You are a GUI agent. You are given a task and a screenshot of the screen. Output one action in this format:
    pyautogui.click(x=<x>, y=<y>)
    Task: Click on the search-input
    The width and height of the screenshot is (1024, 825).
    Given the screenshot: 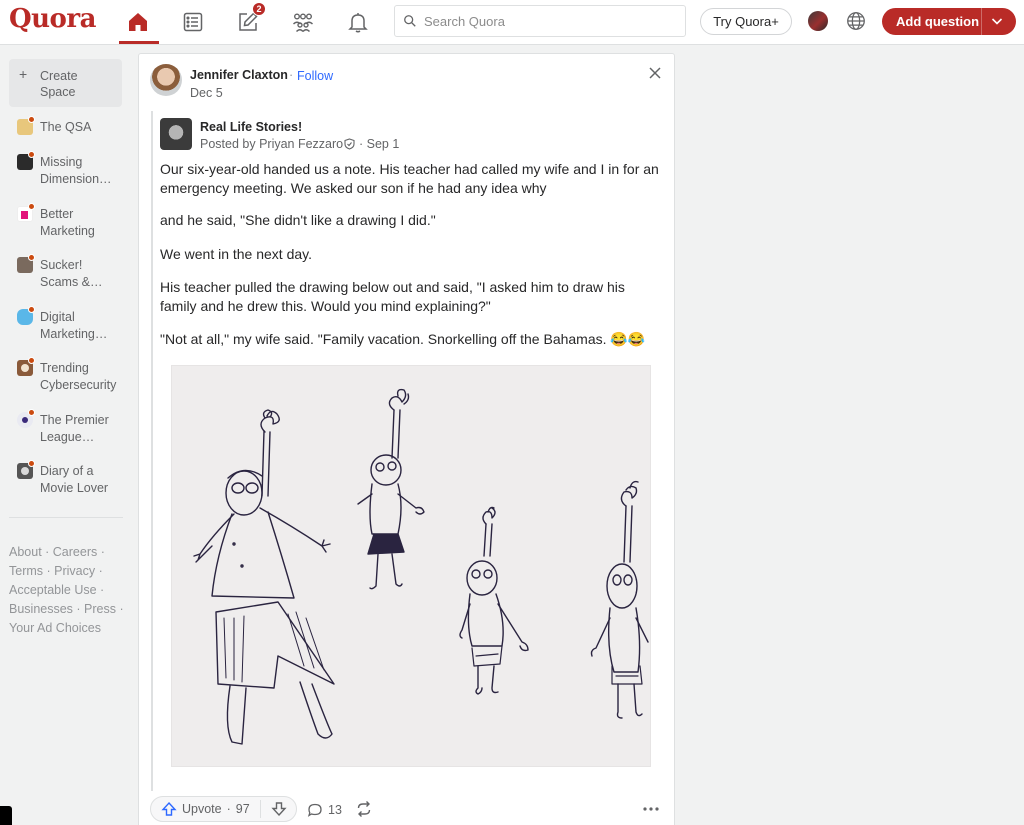 What is the action you would take?
    pyautogui.click(x=544, y=21)
    